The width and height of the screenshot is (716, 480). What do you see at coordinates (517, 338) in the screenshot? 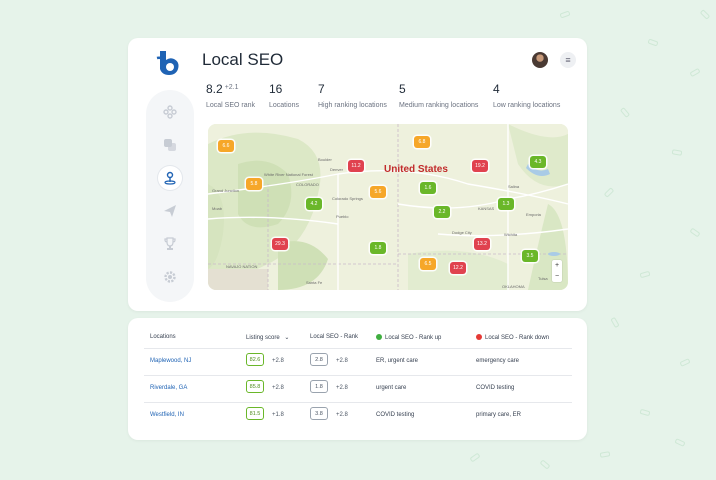
I see `column-header-label: Local SEO - Rank down` at bounding box center [517, 338].